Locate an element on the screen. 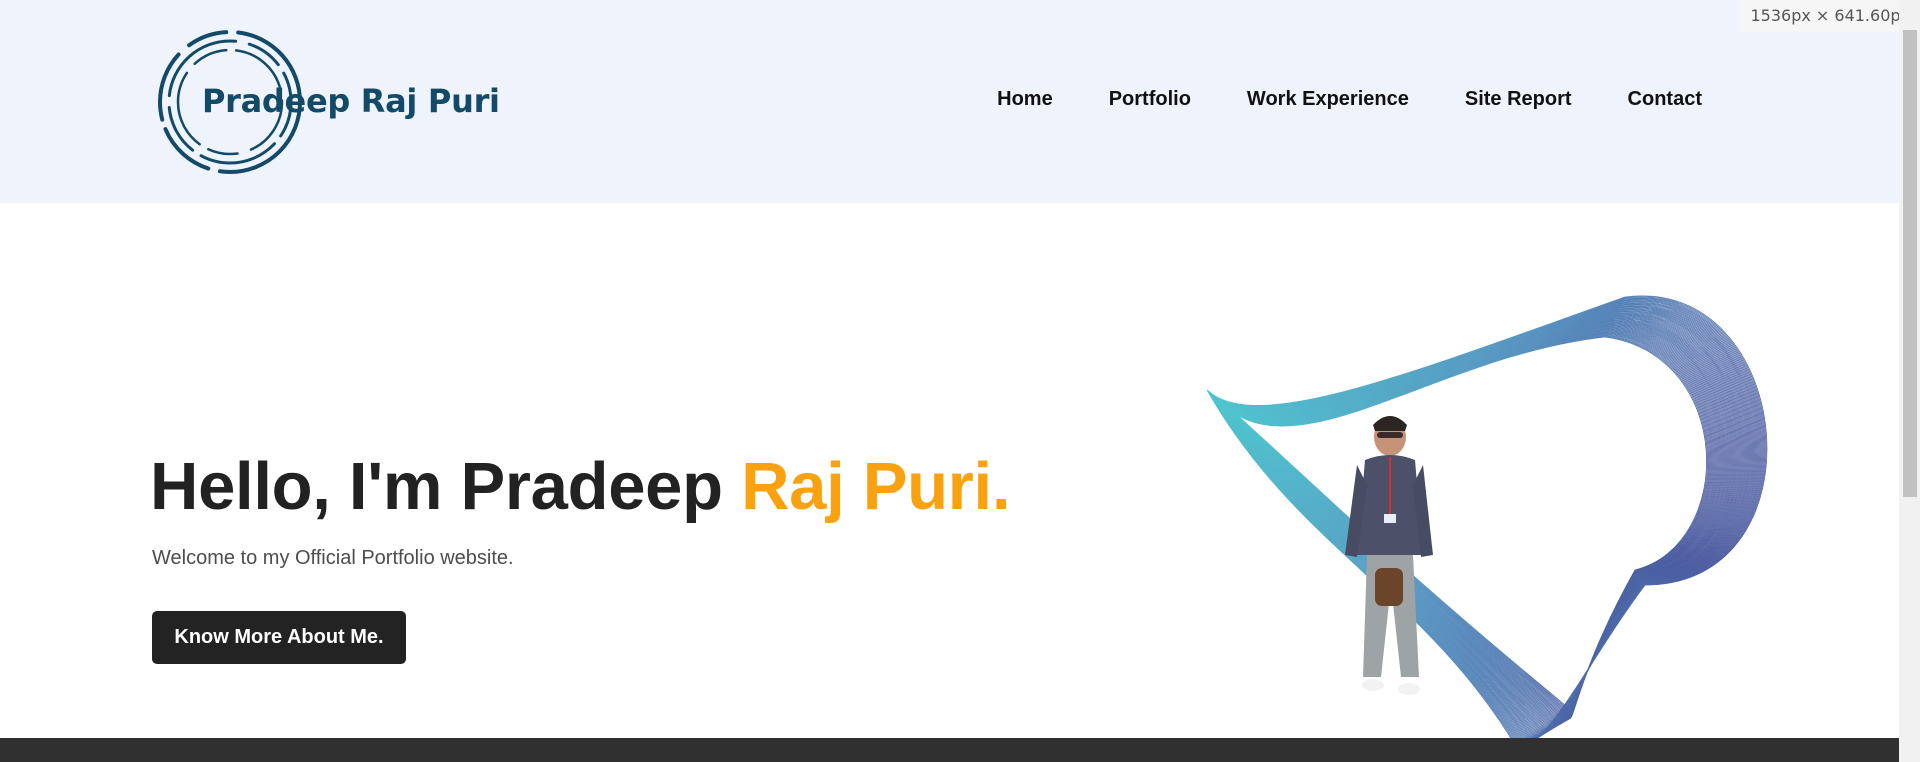 Image resolution: width=1920 pixels, height=762 pixels. page-scrollbar is located at coordinates (1909, 381).